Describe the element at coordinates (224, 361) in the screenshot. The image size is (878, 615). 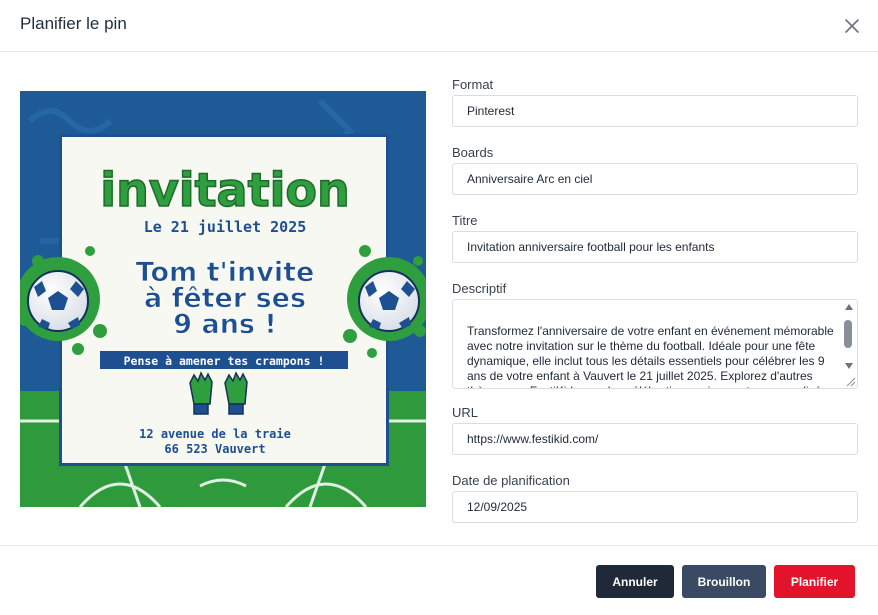
I see `invitation-banner-text: Pense à amener tes crampons !` at that location.